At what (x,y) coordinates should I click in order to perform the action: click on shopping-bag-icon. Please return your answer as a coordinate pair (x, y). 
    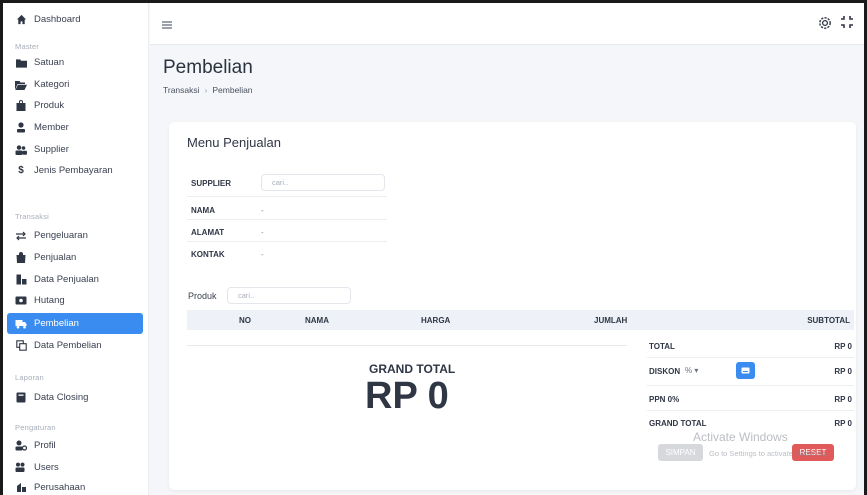
    Looking at the image, I should click on (21, 258).